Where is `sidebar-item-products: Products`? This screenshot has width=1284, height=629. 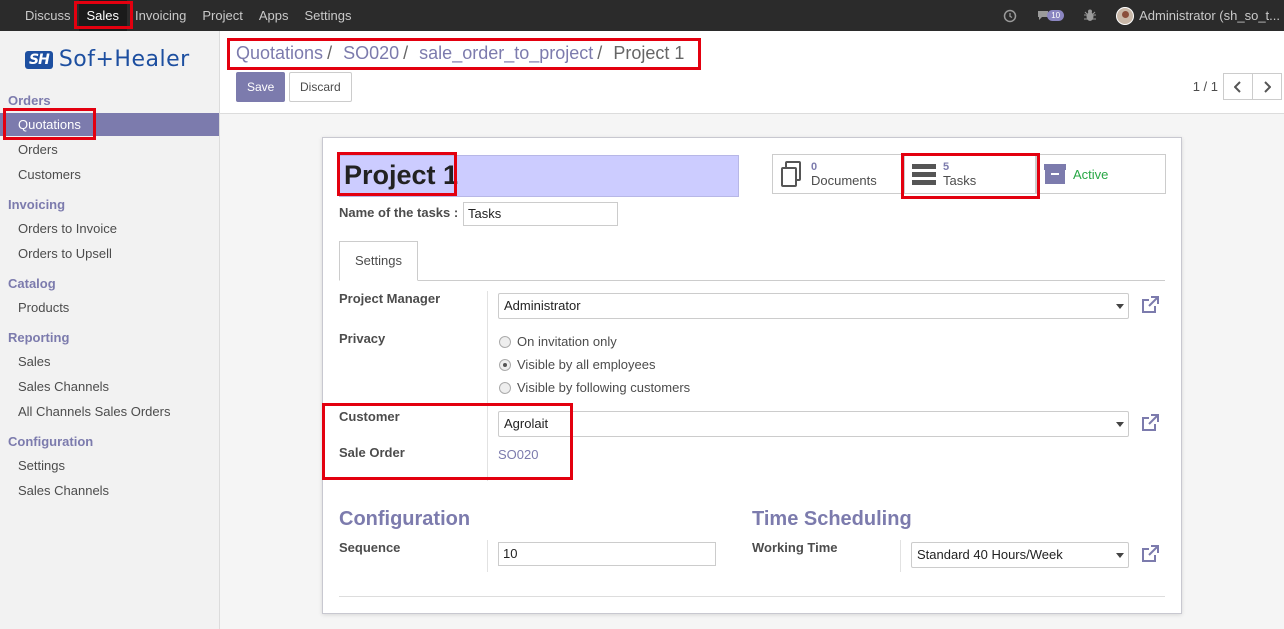 sidebar-item-products: Products is located at coordinates (109, 307).